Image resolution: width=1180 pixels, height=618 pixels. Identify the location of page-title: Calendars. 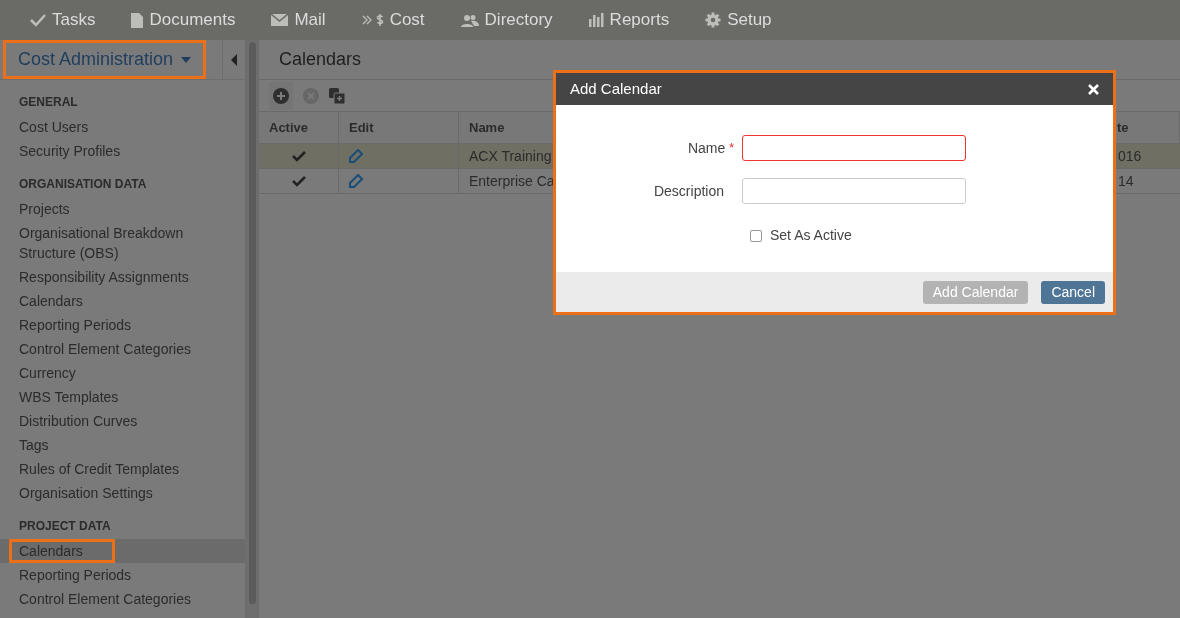
(320, 59).